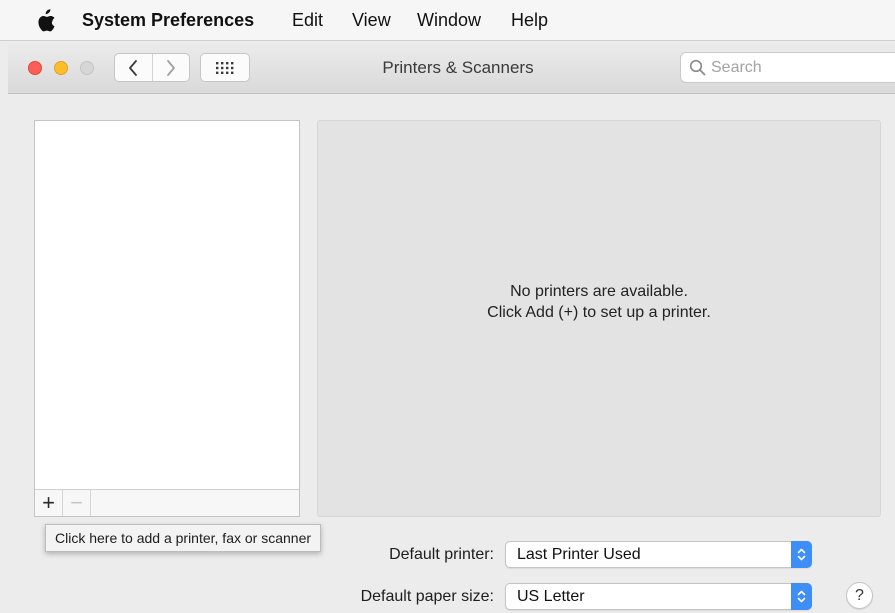 The width and height of the screenshot is (895, 613). Describe the element at coordinates (167, 502) in the screenshot. I see `printer-list-footer: + −` at that location.